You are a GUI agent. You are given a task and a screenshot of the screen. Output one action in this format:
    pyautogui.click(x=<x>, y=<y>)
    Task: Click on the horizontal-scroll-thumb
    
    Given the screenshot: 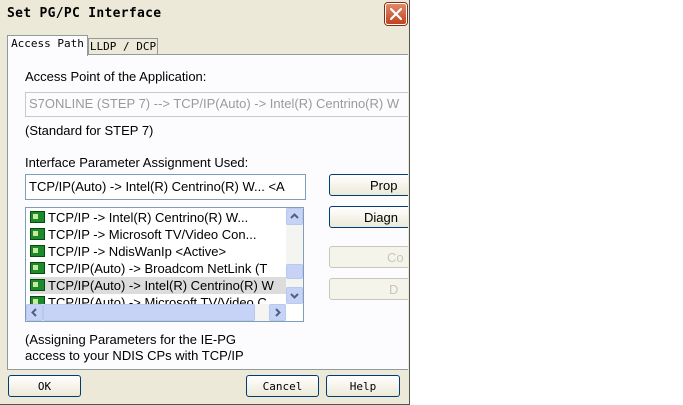 What is the action you would take?
    pyautogui.click(x=149, y=312)
    